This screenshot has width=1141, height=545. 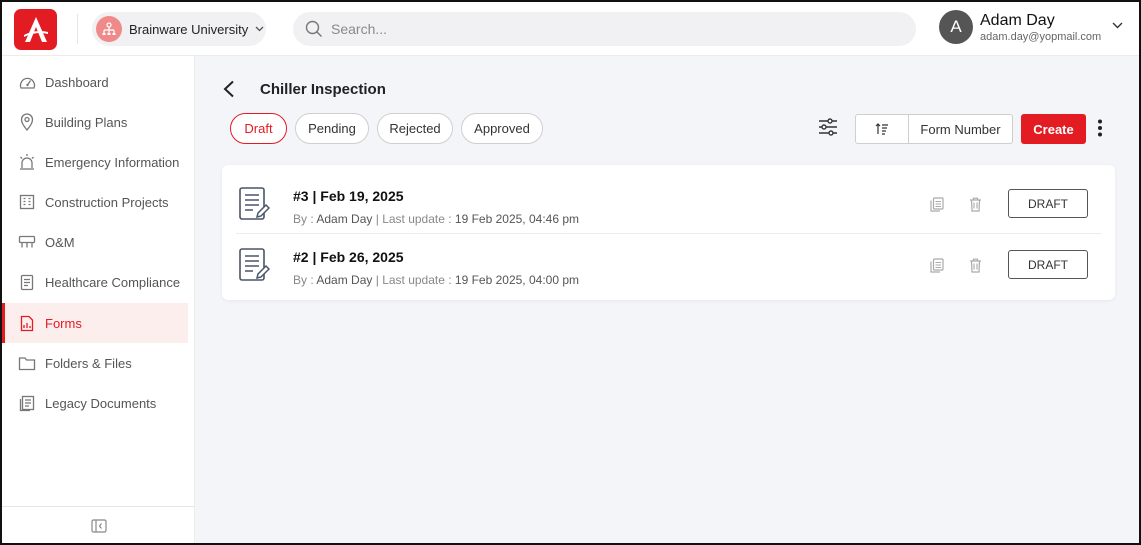 What do you see at coordinates (60, 242) in the screenshot?
I see `sidebar-item-label: O&M` at bounding box center [60, 242].